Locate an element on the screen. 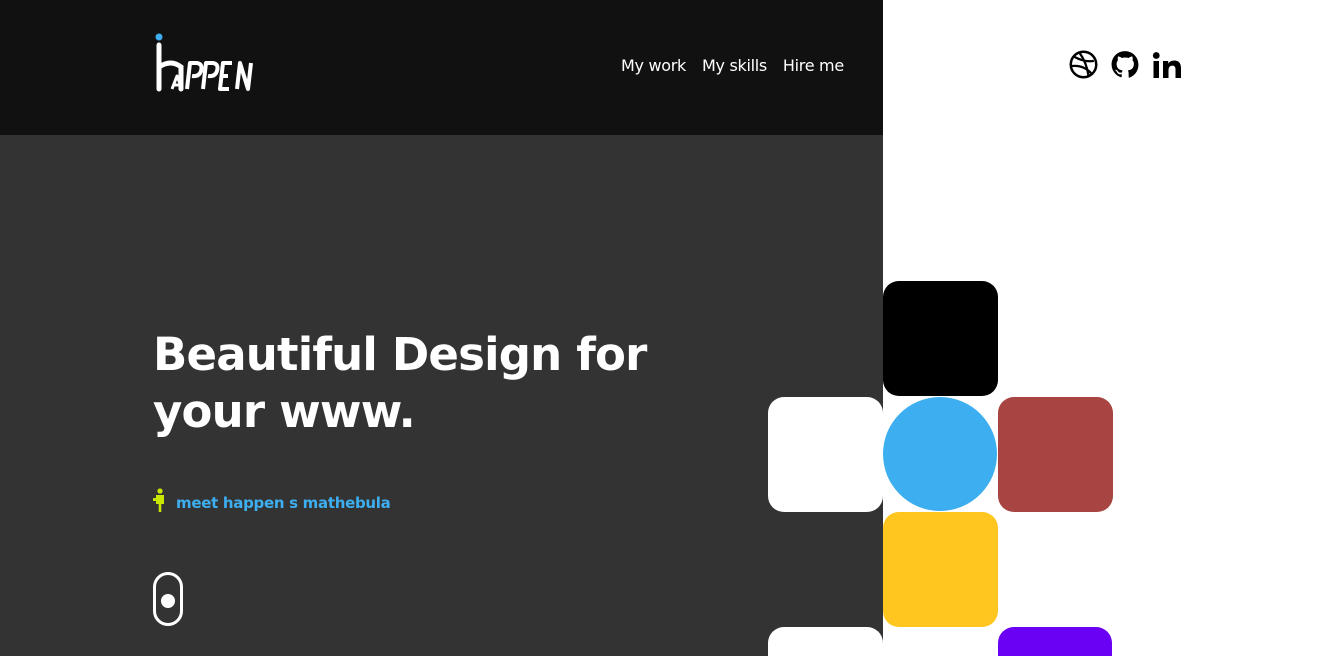 Image resolution: width=1343 pixels, height=656 pixels. toggle-knob is located at coordinates (168, 601).